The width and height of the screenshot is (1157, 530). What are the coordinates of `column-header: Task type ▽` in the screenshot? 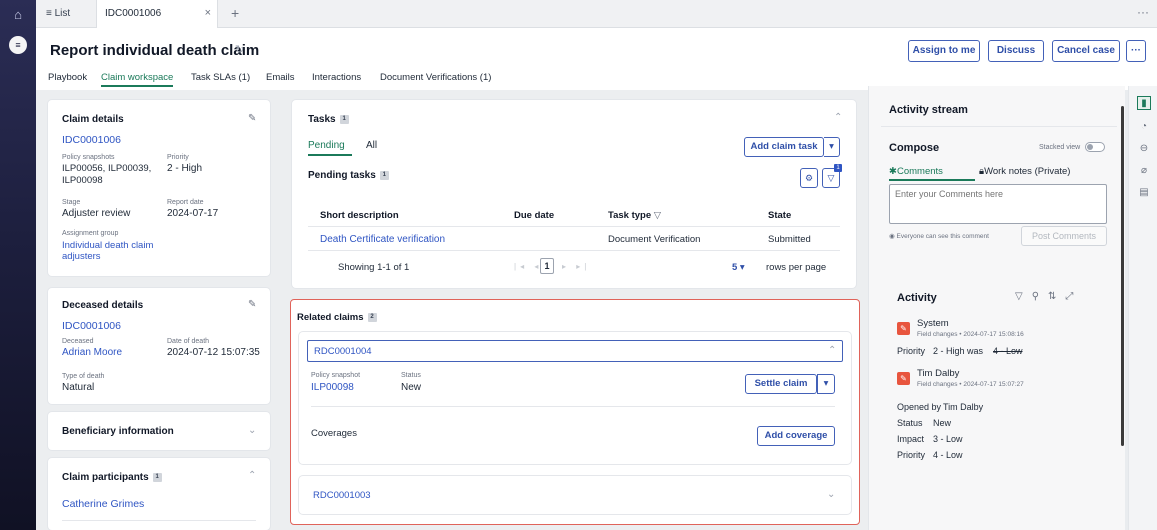 It's located at (634, 215).